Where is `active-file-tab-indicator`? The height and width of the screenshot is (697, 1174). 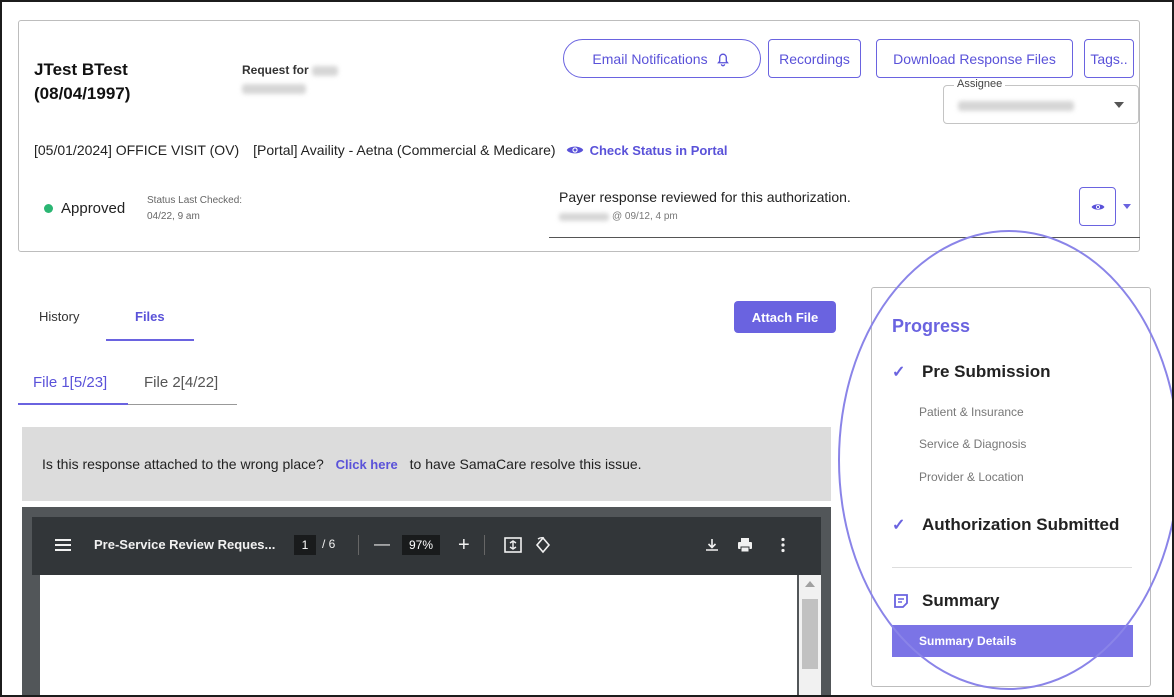 active-file-tab-indicator is located at coordinates (73, 404).